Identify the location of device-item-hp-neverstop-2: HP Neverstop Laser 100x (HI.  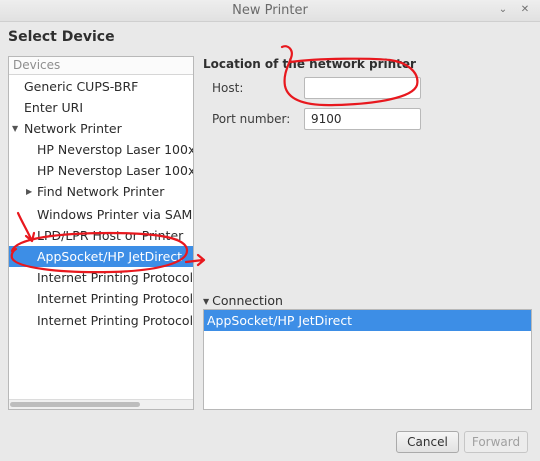
(101, 170).